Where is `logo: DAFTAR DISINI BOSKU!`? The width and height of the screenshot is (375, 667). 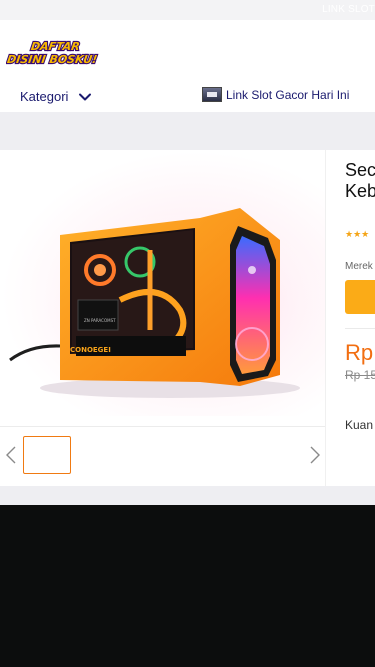 logo: DAFTAR DISINI BOSKU! is located at coordinates (62, 53).